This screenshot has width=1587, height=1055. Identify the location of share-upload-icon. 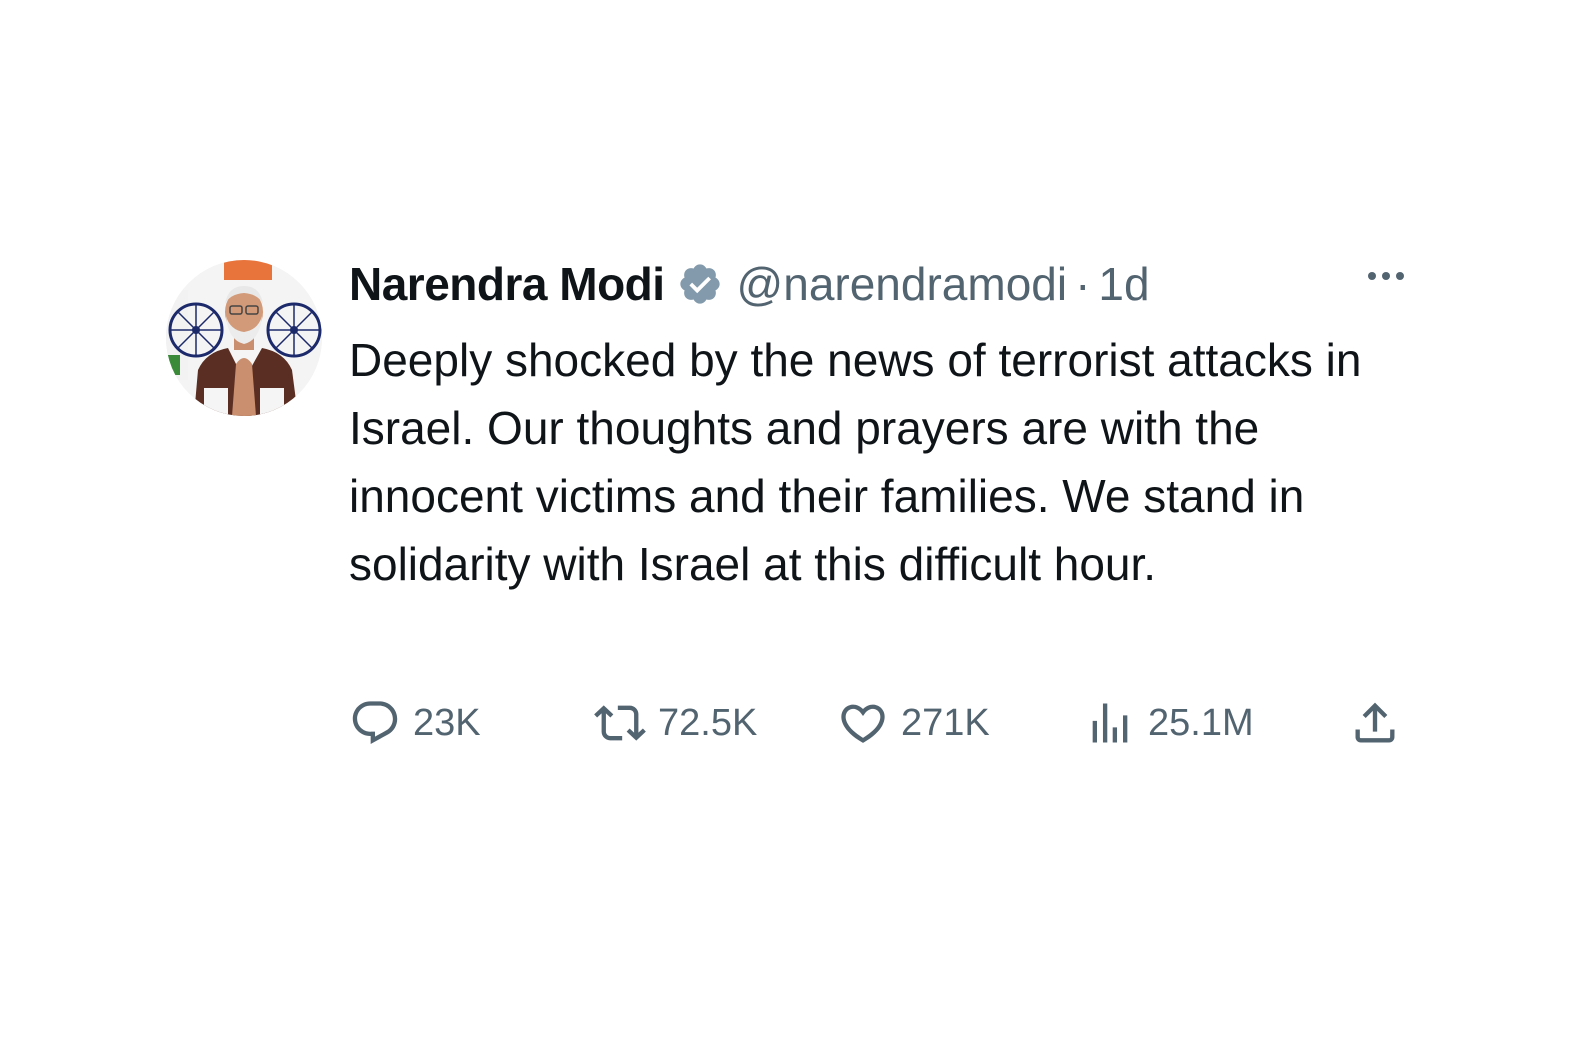
(1375, 722).